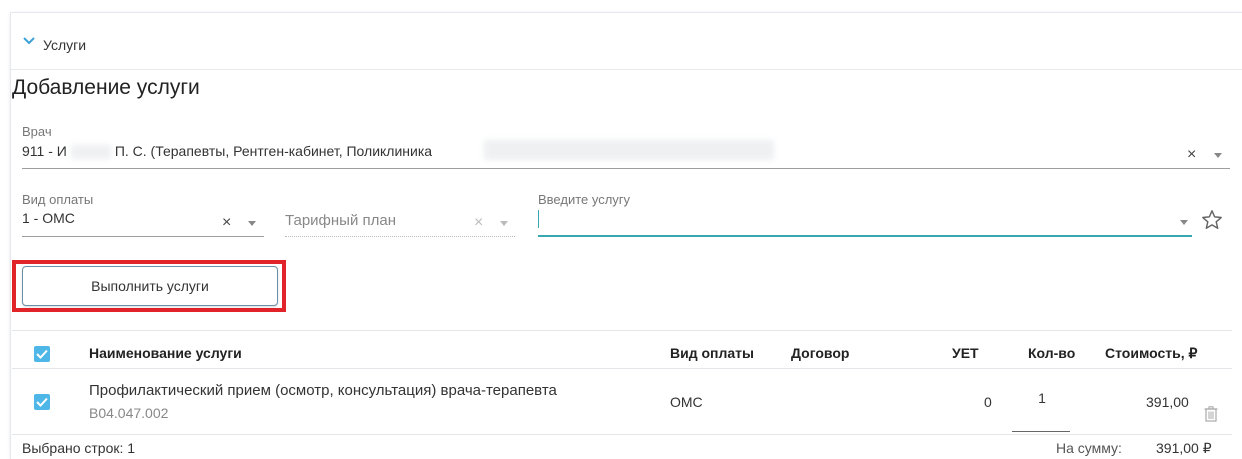 The width and height of the screenshot is (1242, 459). Describe the element at coordinates (1151, 353) in the screenshot. I see `column-header-cost: Стоимость, ₽` at that location.